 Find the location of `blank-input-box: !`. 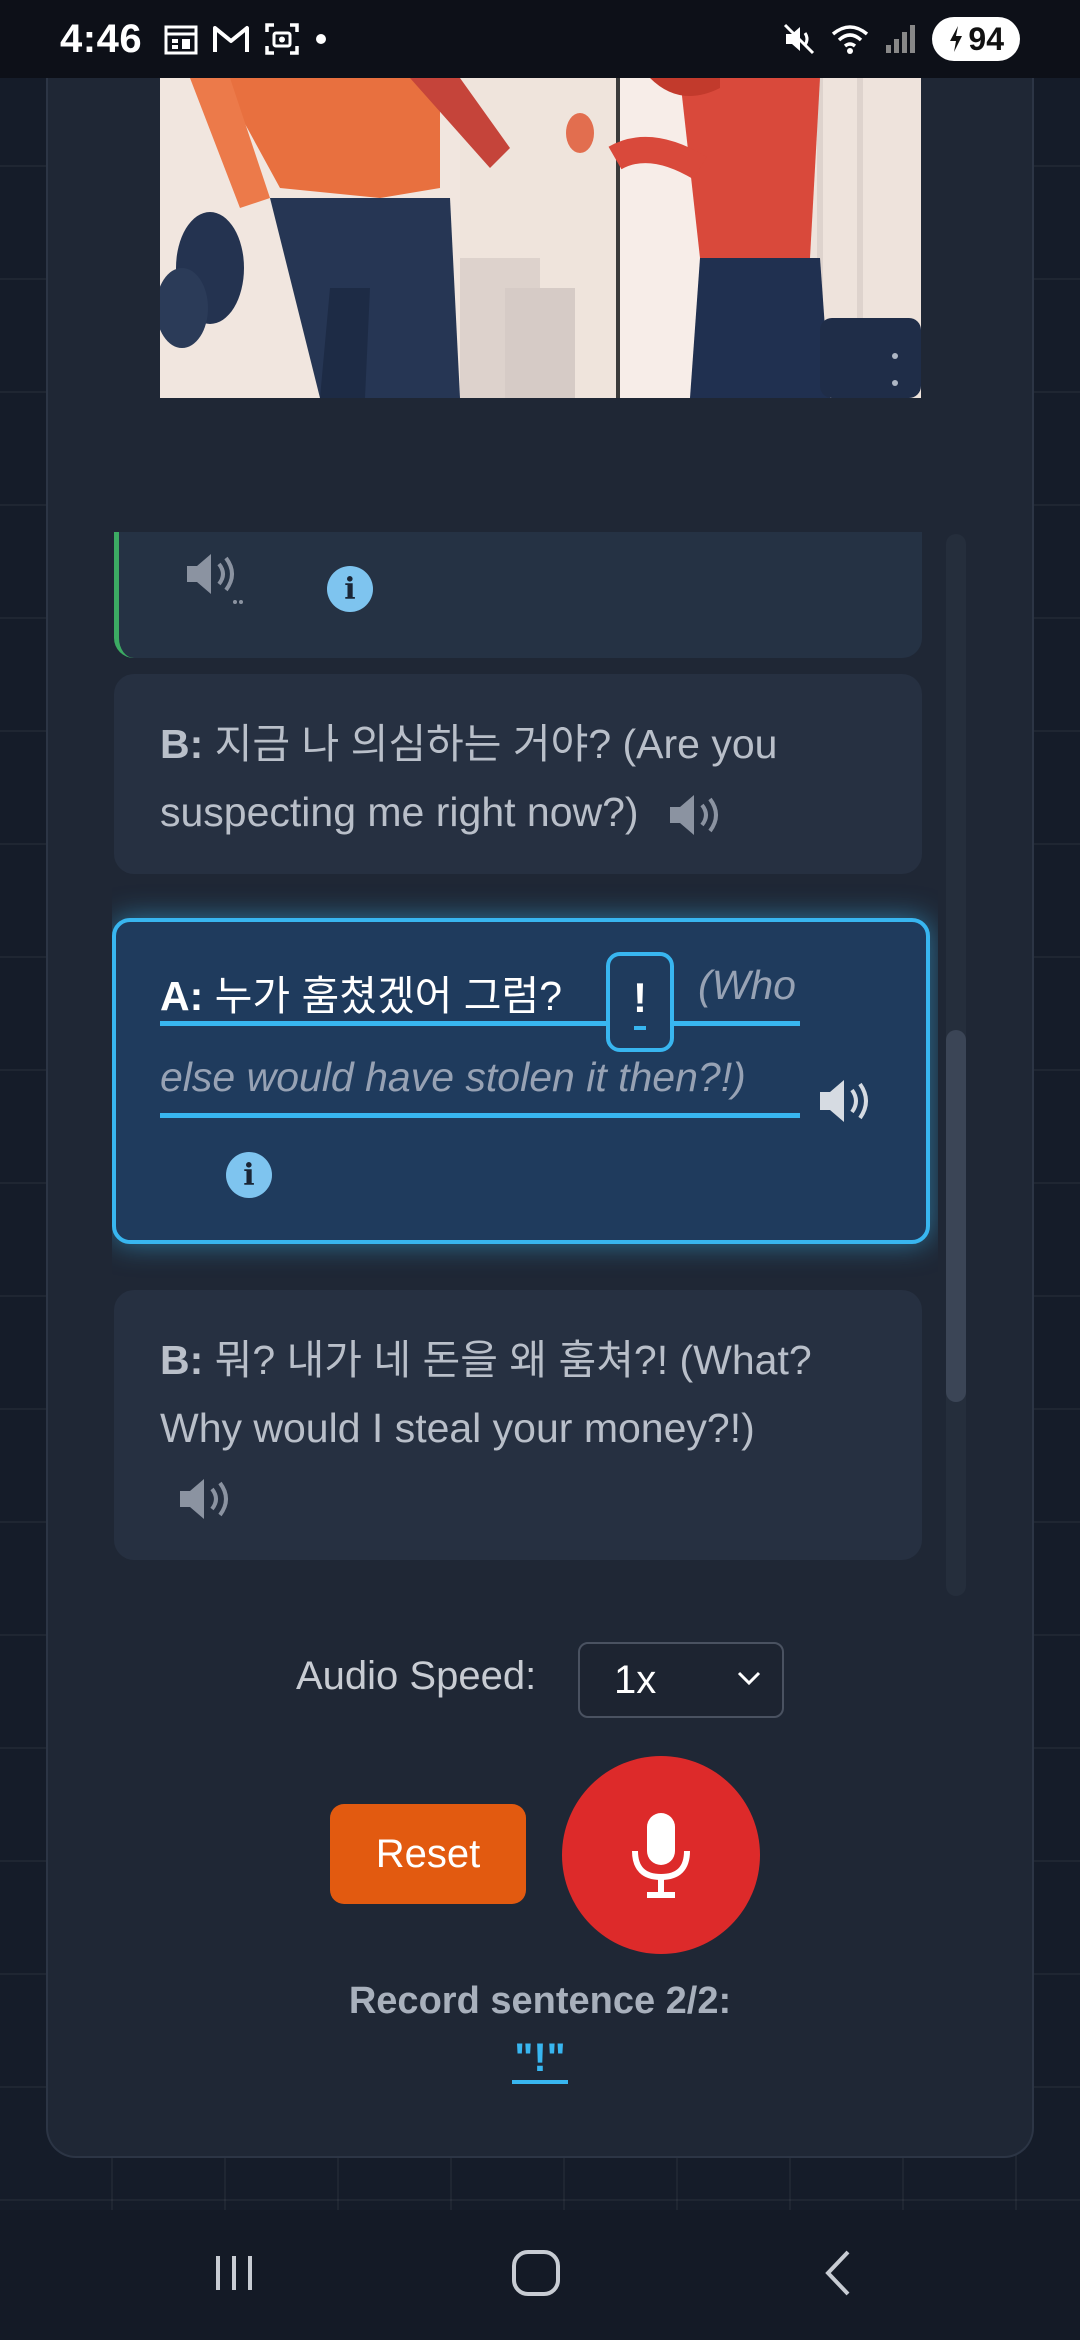

blank-input-box: ! is located at coordinates (640, 1002).